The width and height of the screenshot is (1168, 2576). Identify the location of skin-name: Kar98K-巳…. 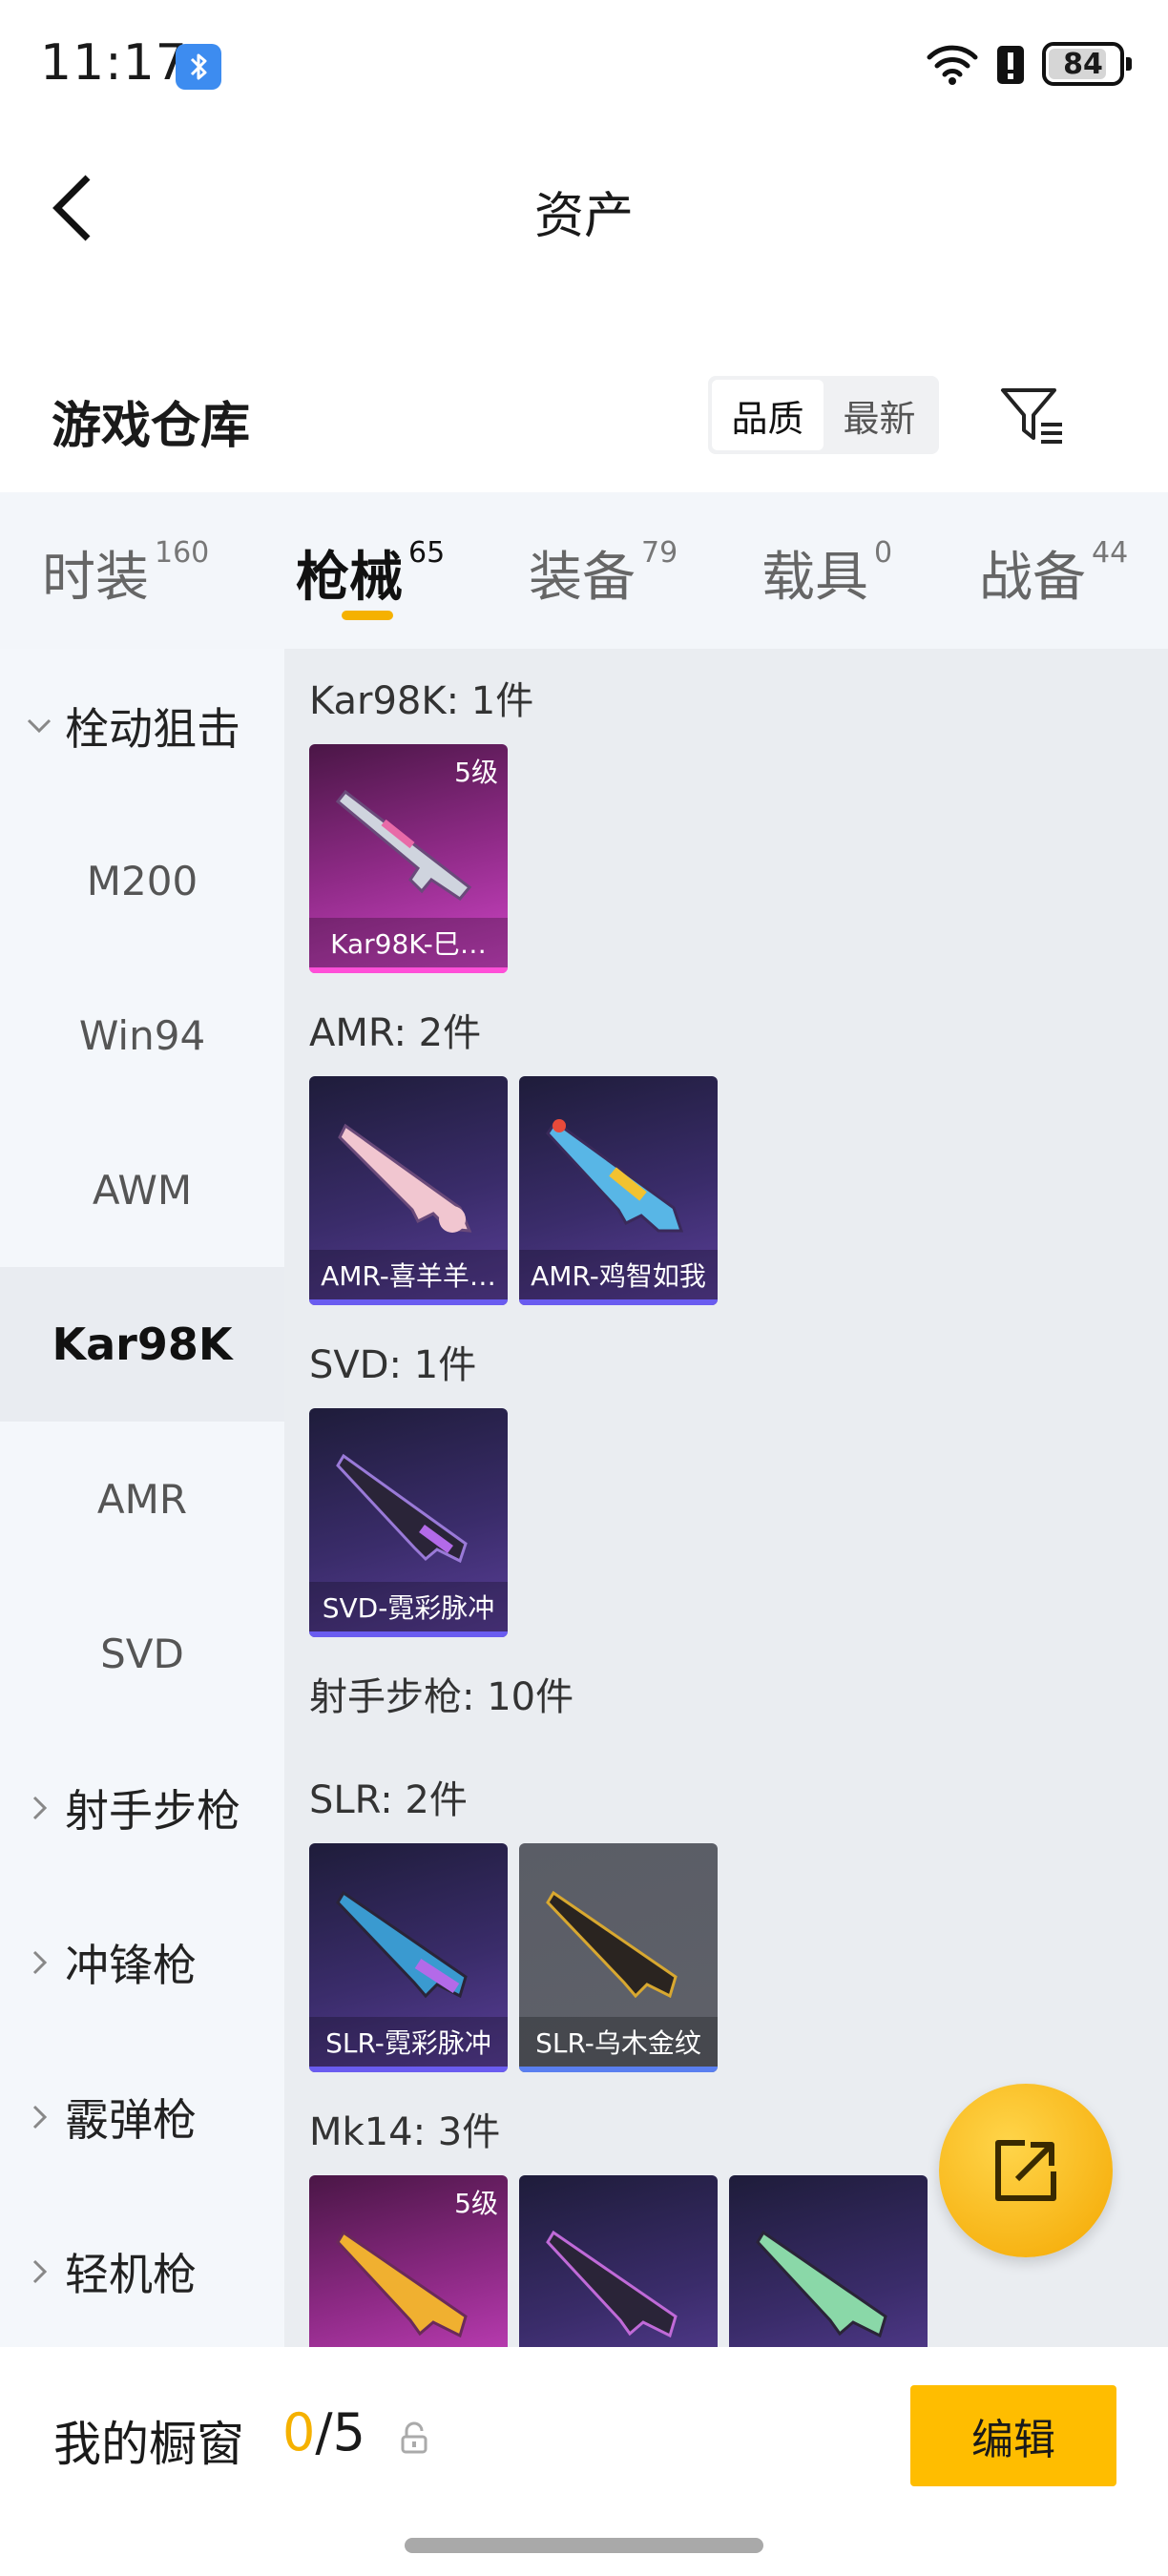
(408, 942).